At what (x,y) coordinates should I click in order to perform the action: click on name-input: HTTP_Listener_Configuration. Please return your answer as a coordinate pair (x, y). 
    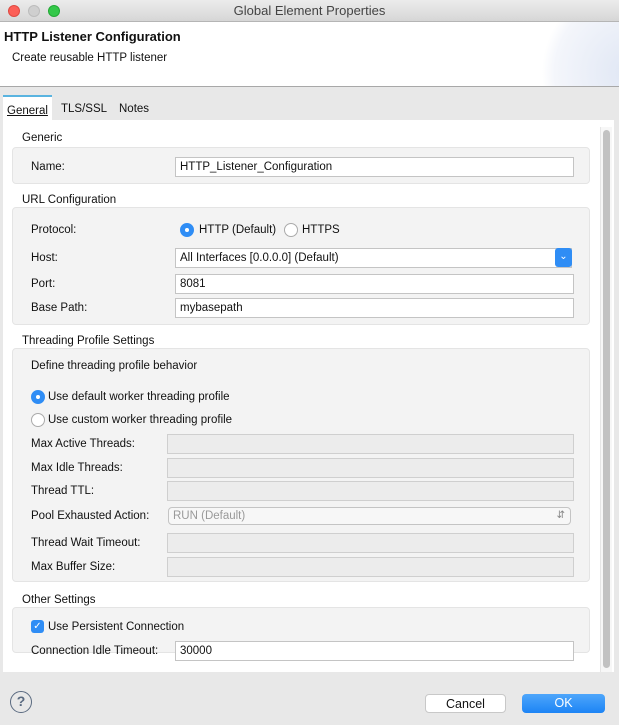
    Looking at the image, I should click on (374, 167).